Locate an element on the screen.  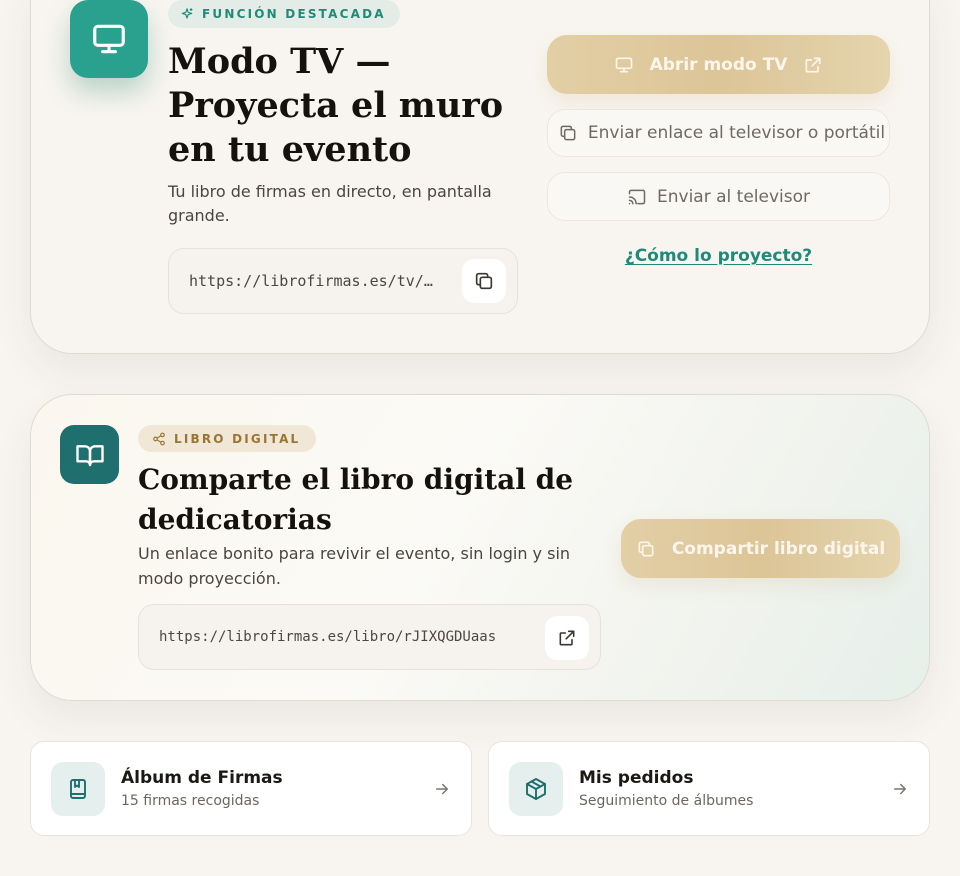
featured-badge: FUNCIÓN DESTACADA is located at coordinates (284, 14).